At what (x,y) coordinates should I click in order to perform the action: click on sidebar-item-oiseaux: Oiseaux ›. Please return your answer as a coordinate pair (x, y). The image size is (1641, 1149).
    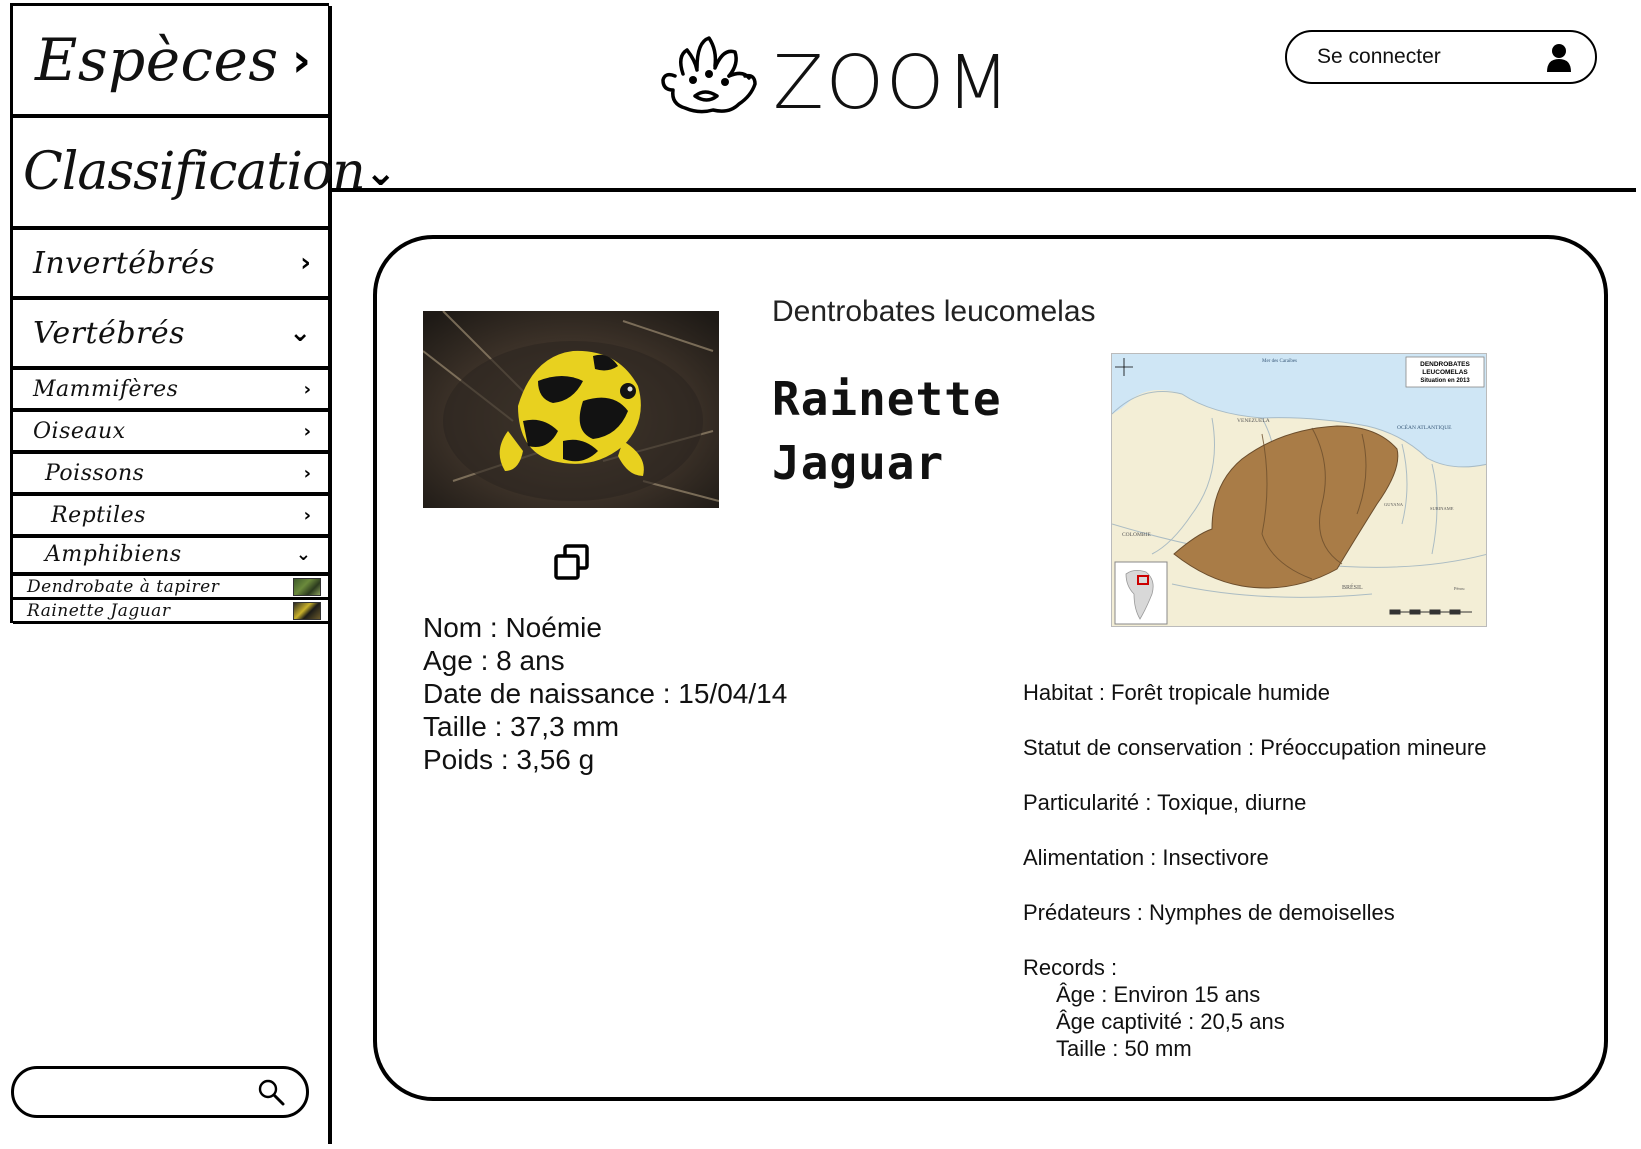
    Looking at the image, I should click on (171, 433).